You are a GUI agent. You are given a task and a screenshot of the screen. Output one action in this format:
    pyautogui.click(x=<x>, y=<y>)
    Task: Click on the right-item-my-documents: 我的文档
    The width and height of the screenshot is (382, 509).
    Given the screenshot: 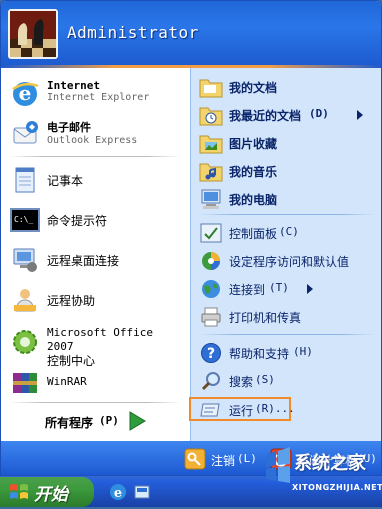 What is the action you would take?
    pyautogui.click(x=288, y=87)
    